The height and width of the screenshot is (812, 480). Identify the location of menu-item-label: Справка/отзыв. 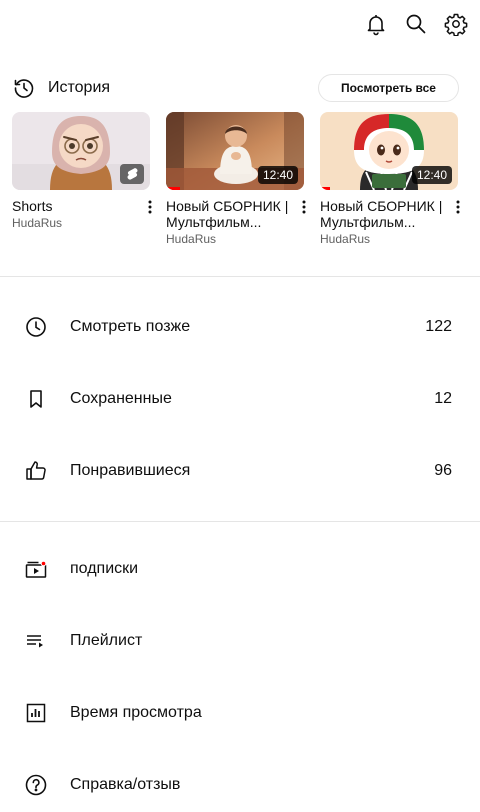
(125, 784).